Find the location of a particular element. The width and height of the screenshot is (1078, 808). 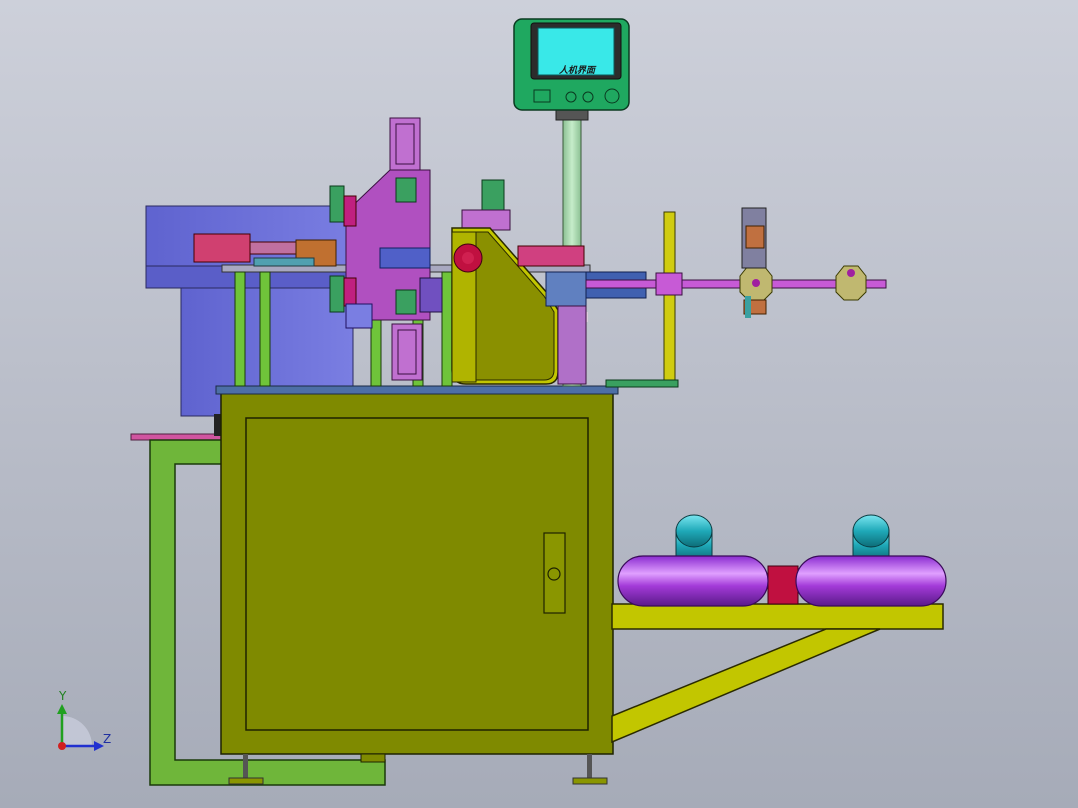

hmi-knob-2-icon is located at coordinates (588, 97).